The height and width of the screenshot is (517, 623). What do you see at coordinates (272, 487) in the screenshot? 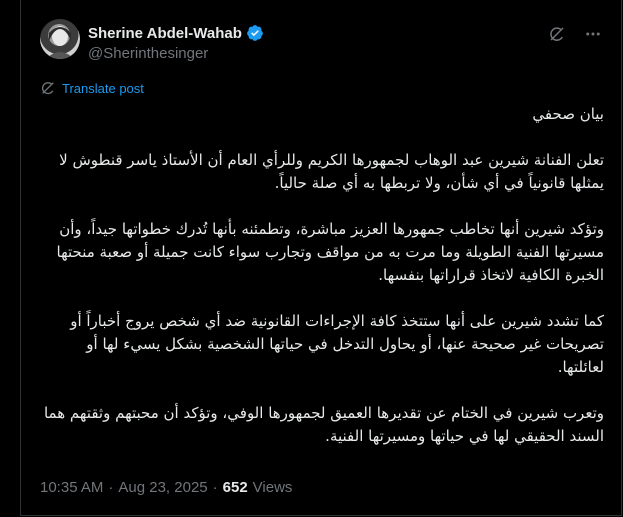
I see `views-label: Views` at bounding box center [272, 487].